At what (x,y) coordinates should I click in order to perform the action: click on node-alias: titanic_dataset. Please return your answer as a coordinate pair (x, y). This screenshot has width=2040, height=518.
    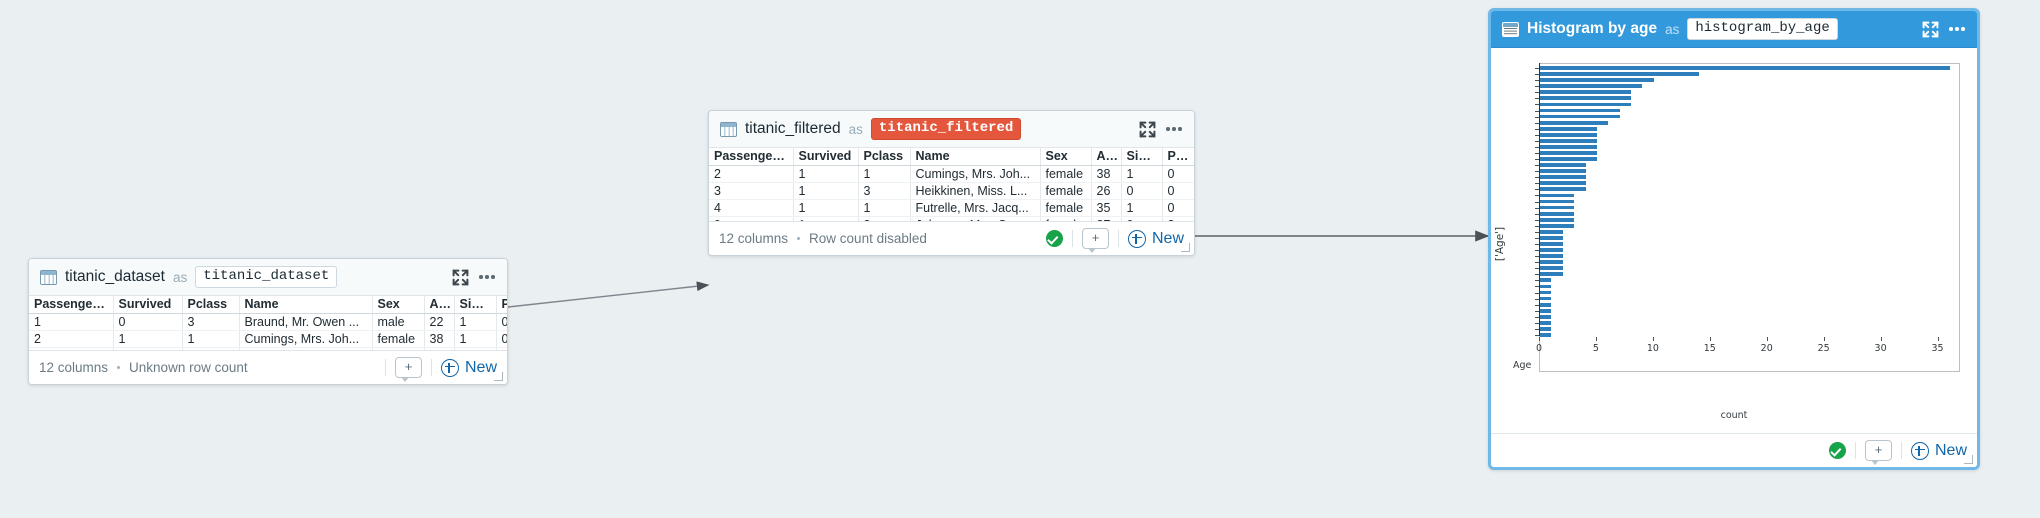
    Looking at the image, I should click on (266, 277).